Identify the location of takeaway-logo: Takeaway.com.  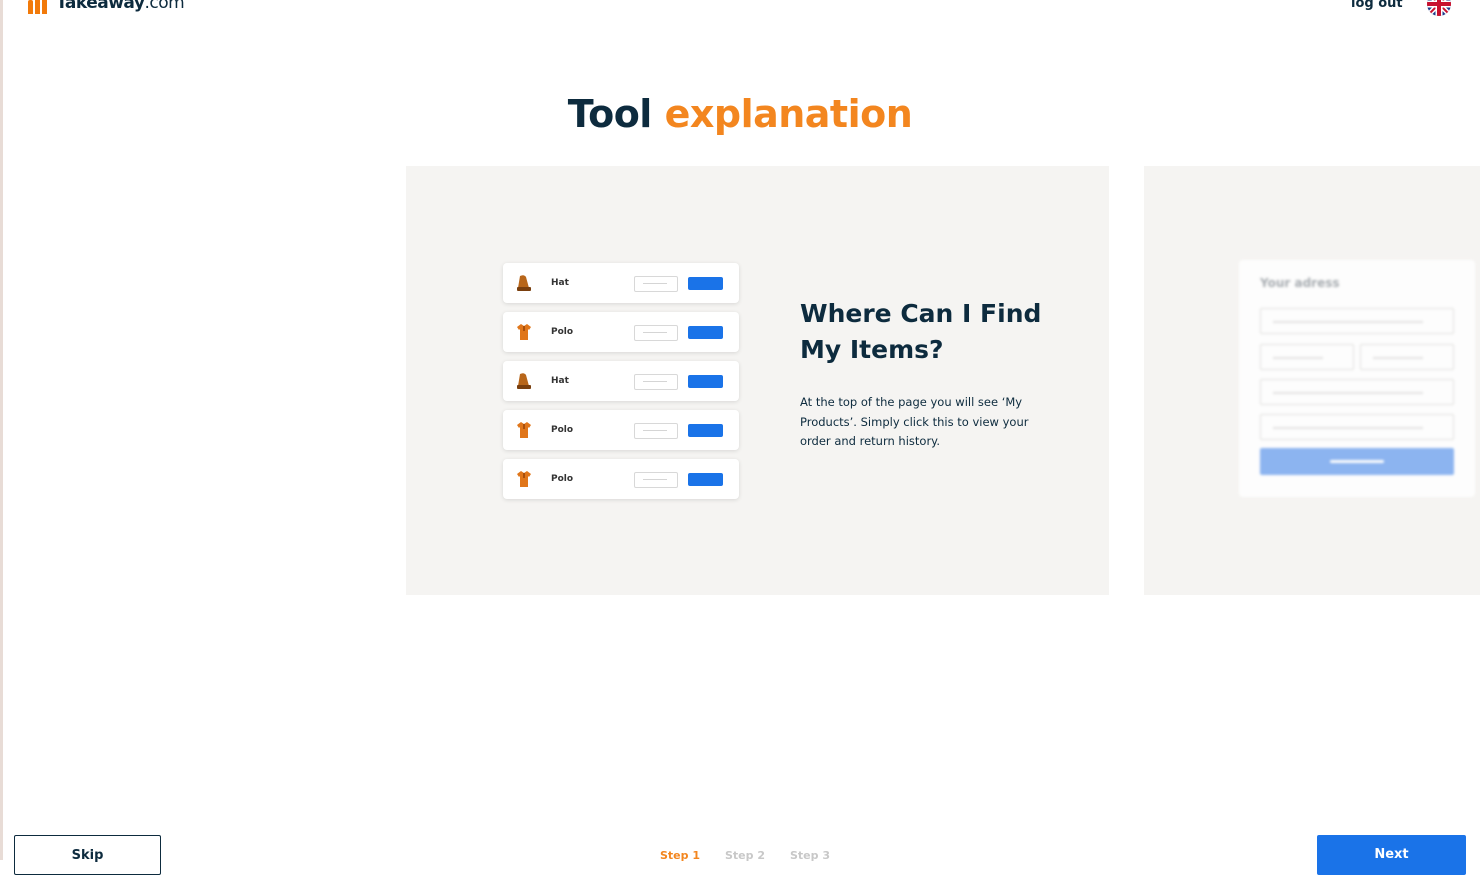
(105, 7).